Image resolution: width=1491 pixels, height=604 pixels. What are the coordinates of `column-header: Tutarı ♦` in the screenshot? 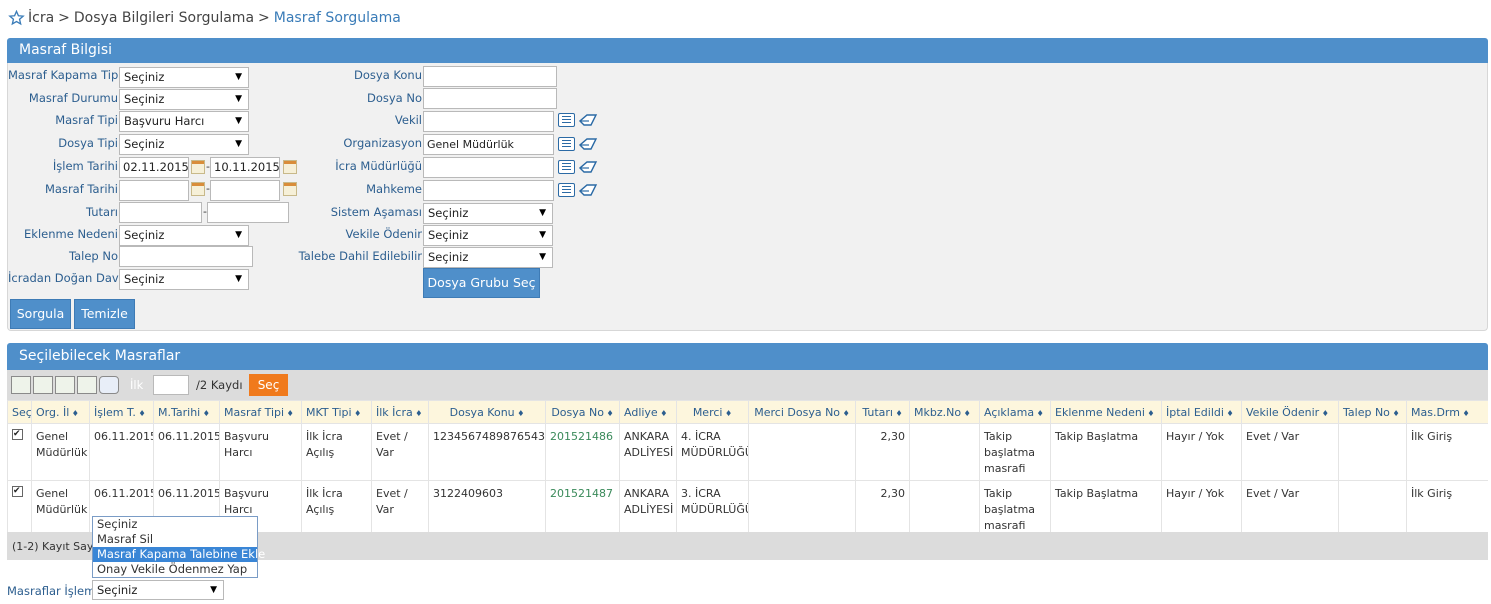 It's located at (882, 412).